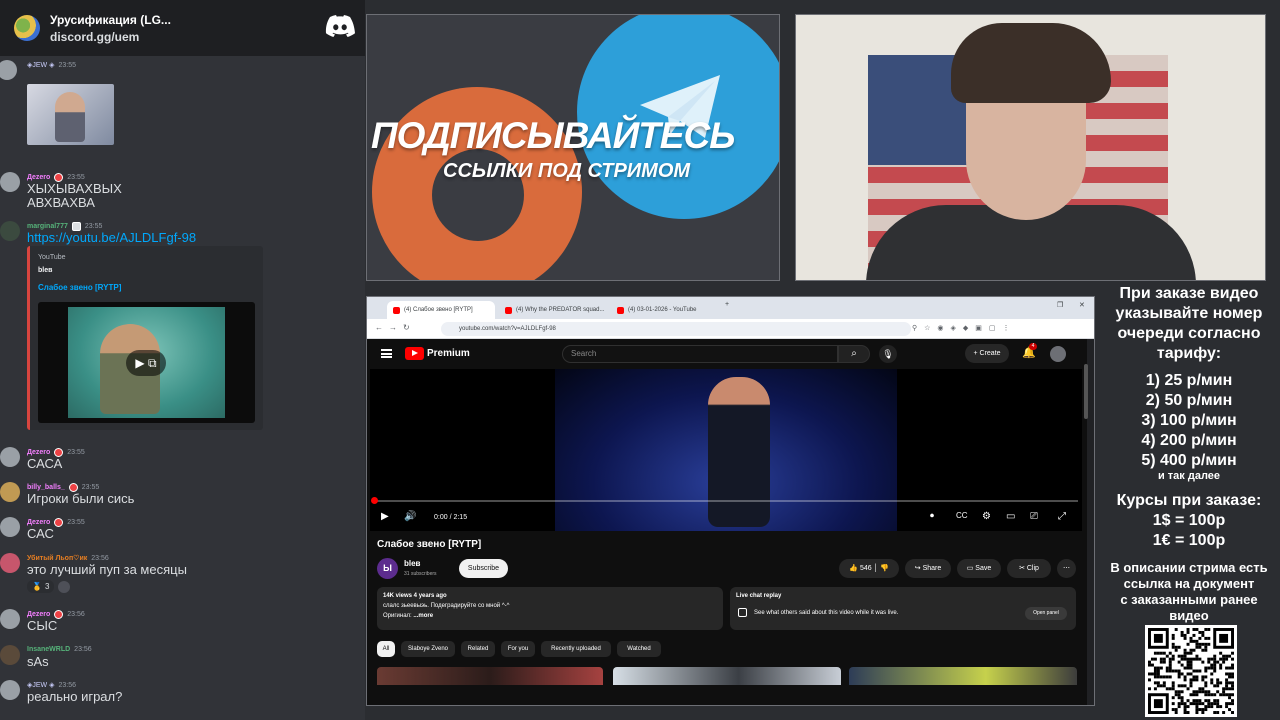  Describe the element at coordinates (412, 563) in the screenshot. I see `channel-name: bleв` at that location.